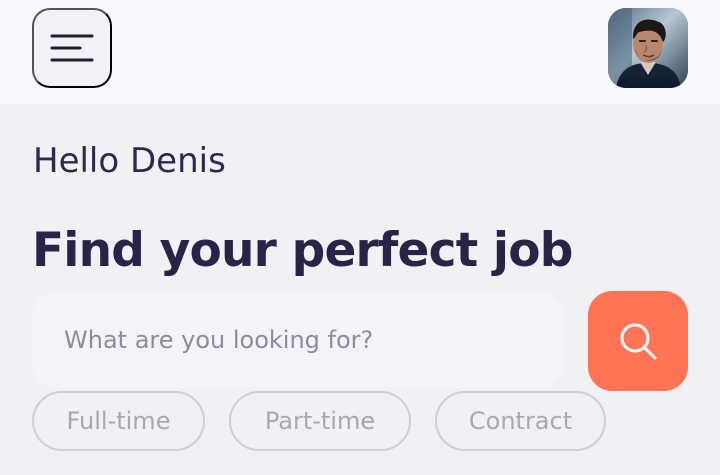  I want to click on search-icon, so click(638, 341).